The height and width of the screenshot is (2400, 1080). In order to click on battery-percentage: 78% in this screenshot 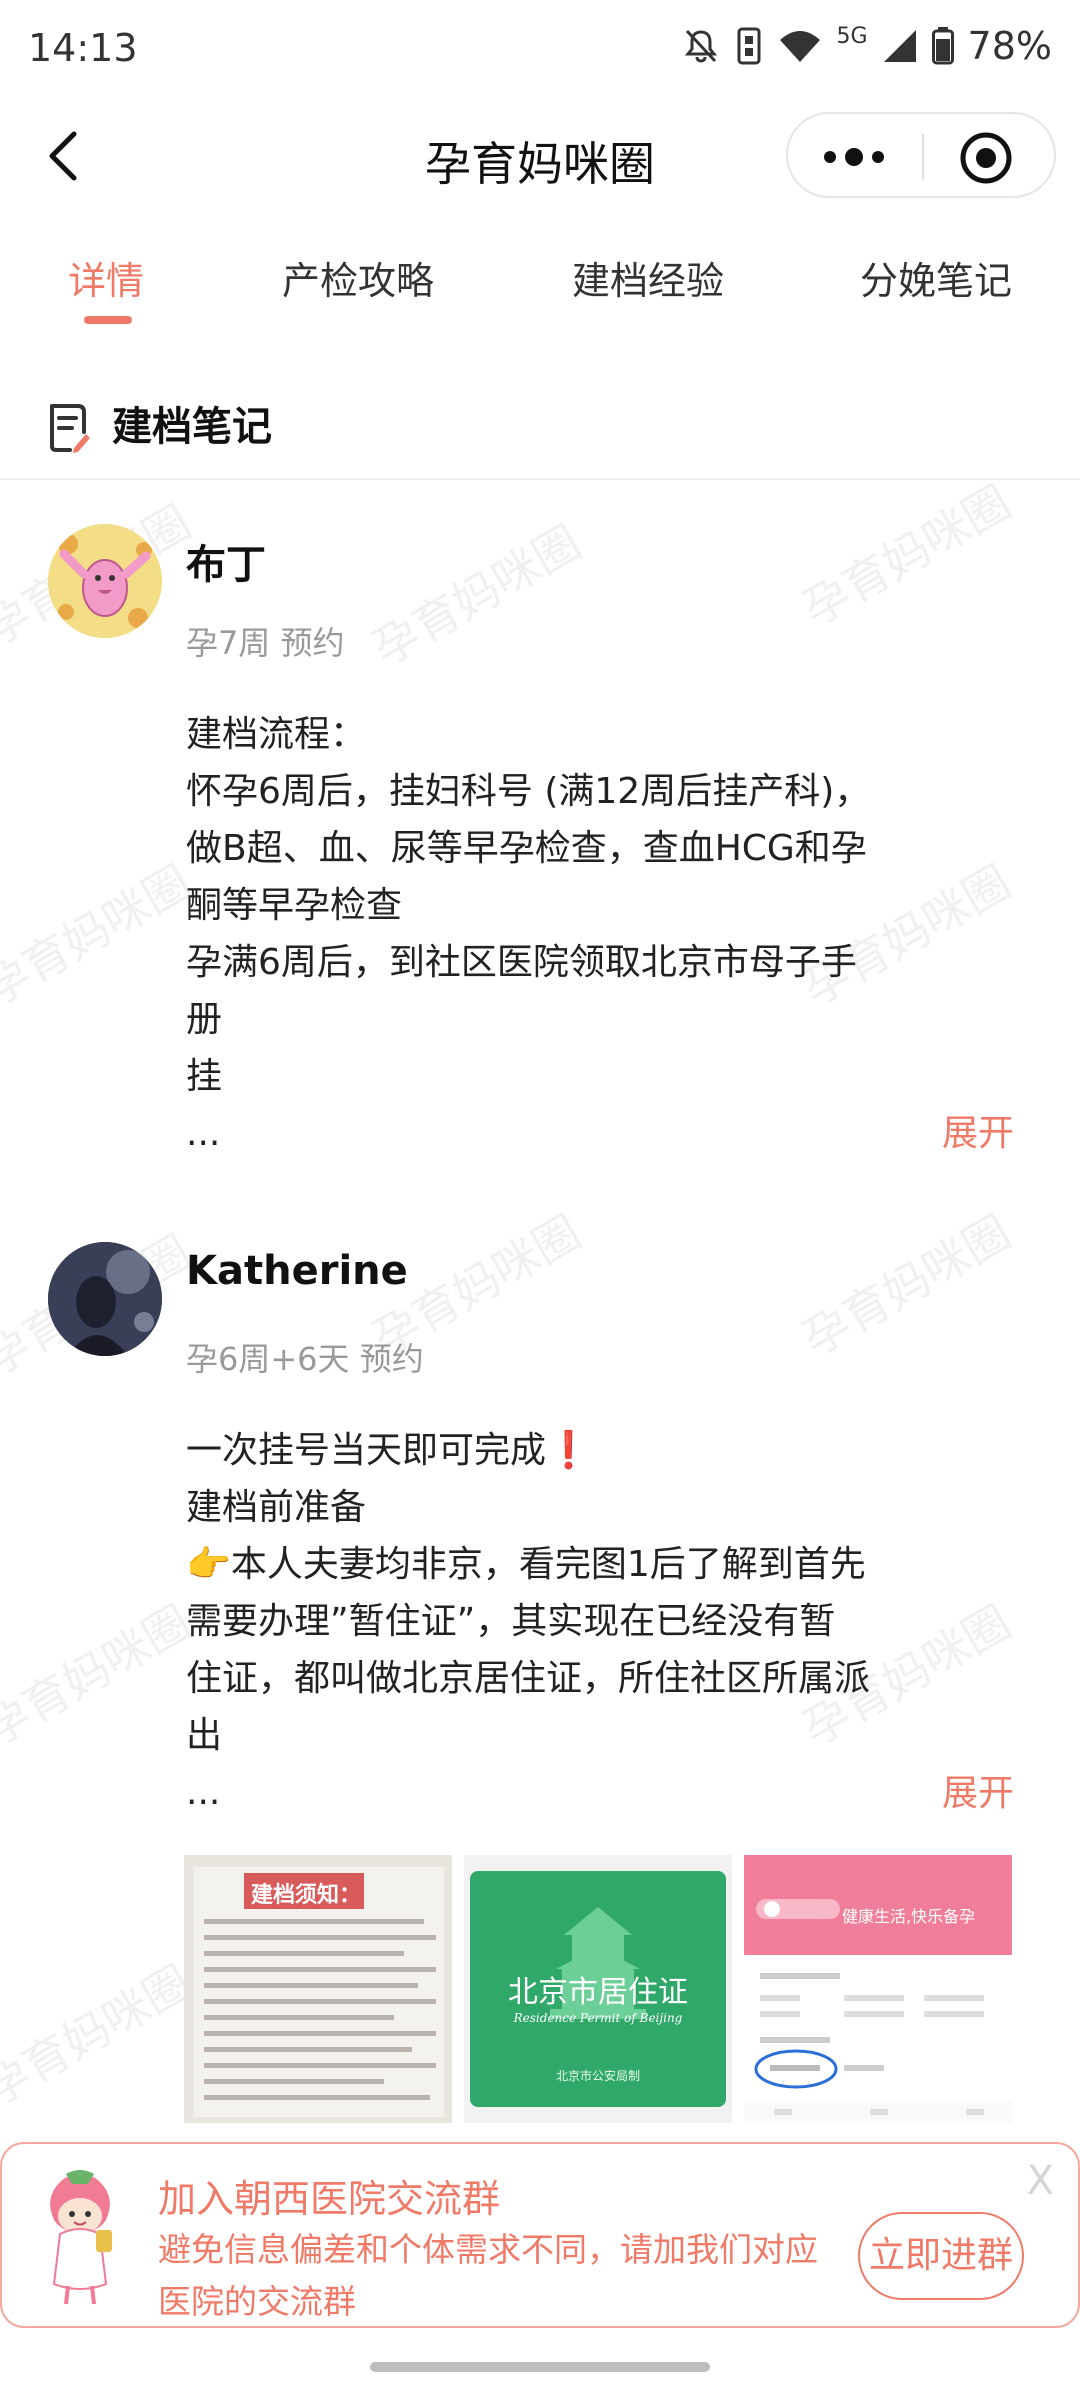, I will do `click(1009, 46)`.